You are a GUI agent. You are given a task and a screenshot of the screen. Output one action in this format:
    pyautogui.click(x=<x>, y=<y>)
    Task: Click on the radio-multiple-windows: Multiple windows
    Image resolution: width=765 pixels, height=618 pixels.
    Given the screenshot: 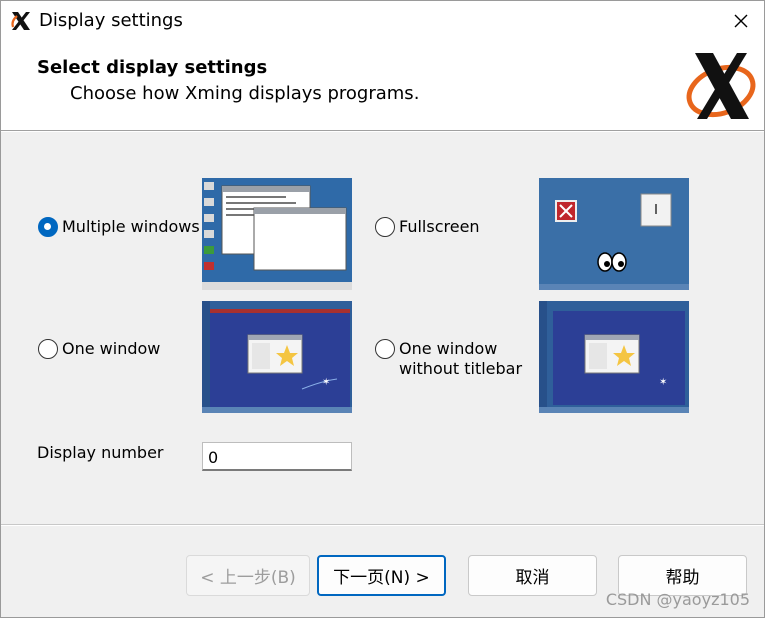 What is the action you would take?
    pyautogui.click(x=119, y=227)
    